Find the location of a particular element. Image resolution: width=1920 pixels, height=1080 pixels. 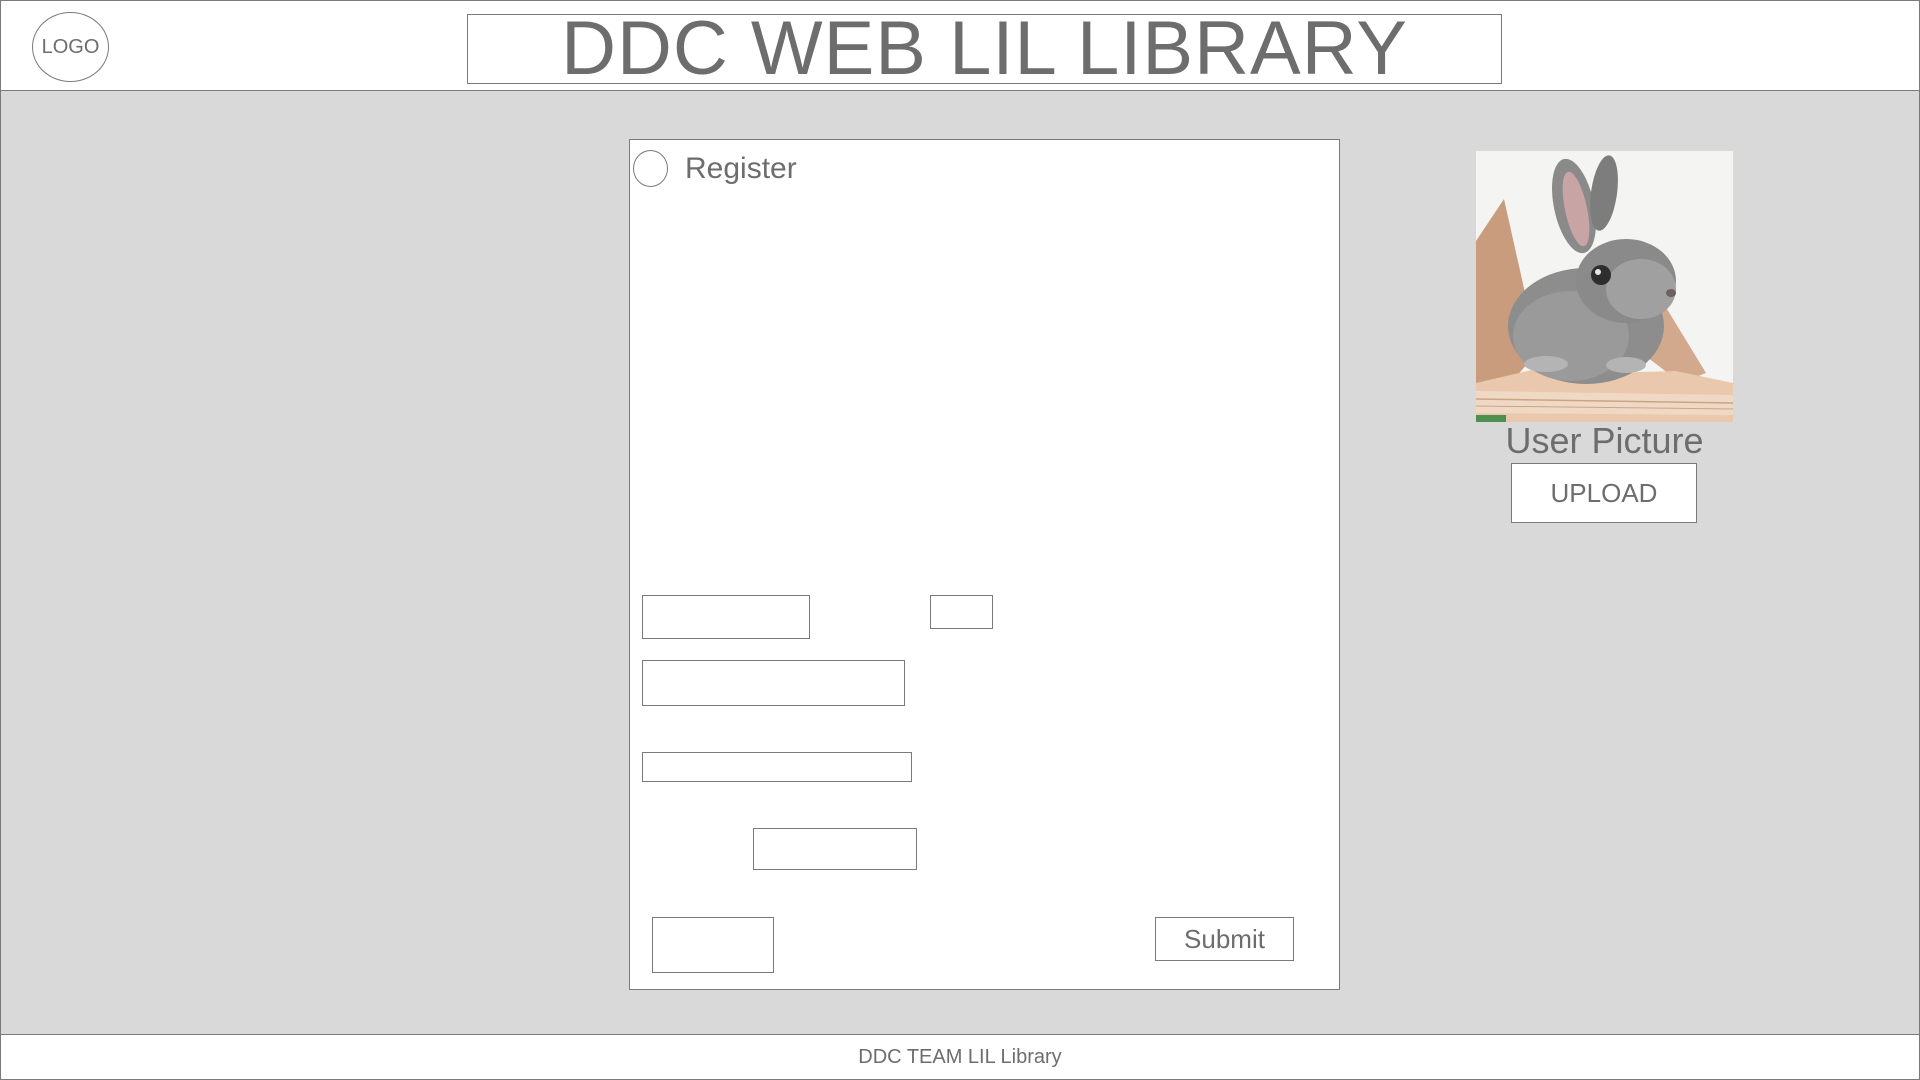

footer-bar: DDC TEAM LIL Library is located at coordinates (960, 1056).